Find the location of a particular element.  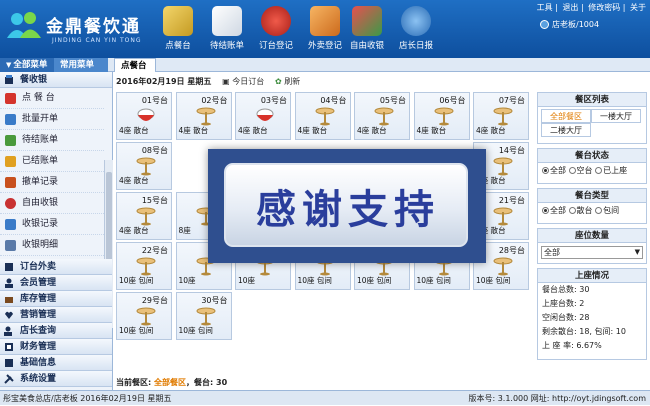

sidebar-section-info: 基础信息 is located at coordinates (56, 363).